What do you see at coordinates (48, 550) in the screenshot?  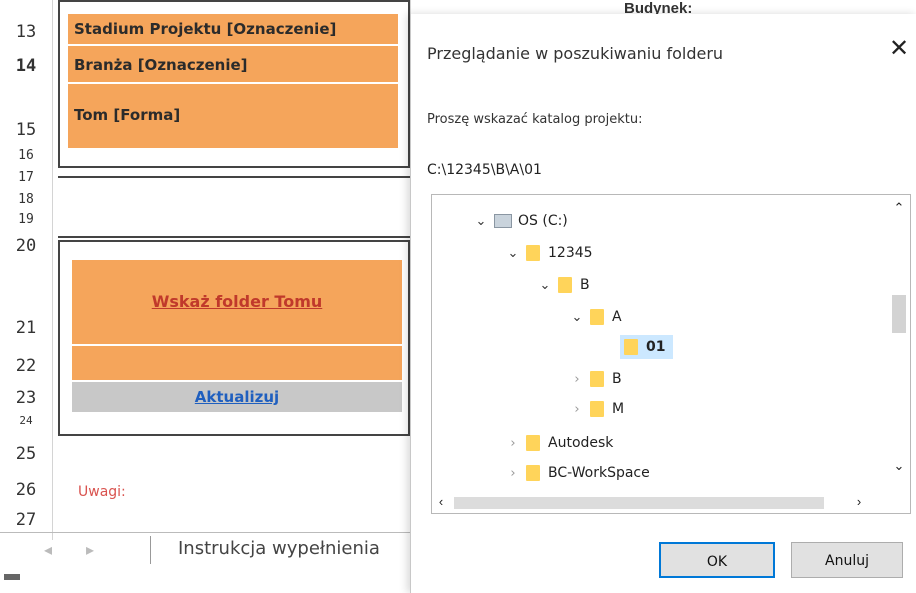 I see `tab-scroll-left-icon: ◂` at bounding box center [48, 550].